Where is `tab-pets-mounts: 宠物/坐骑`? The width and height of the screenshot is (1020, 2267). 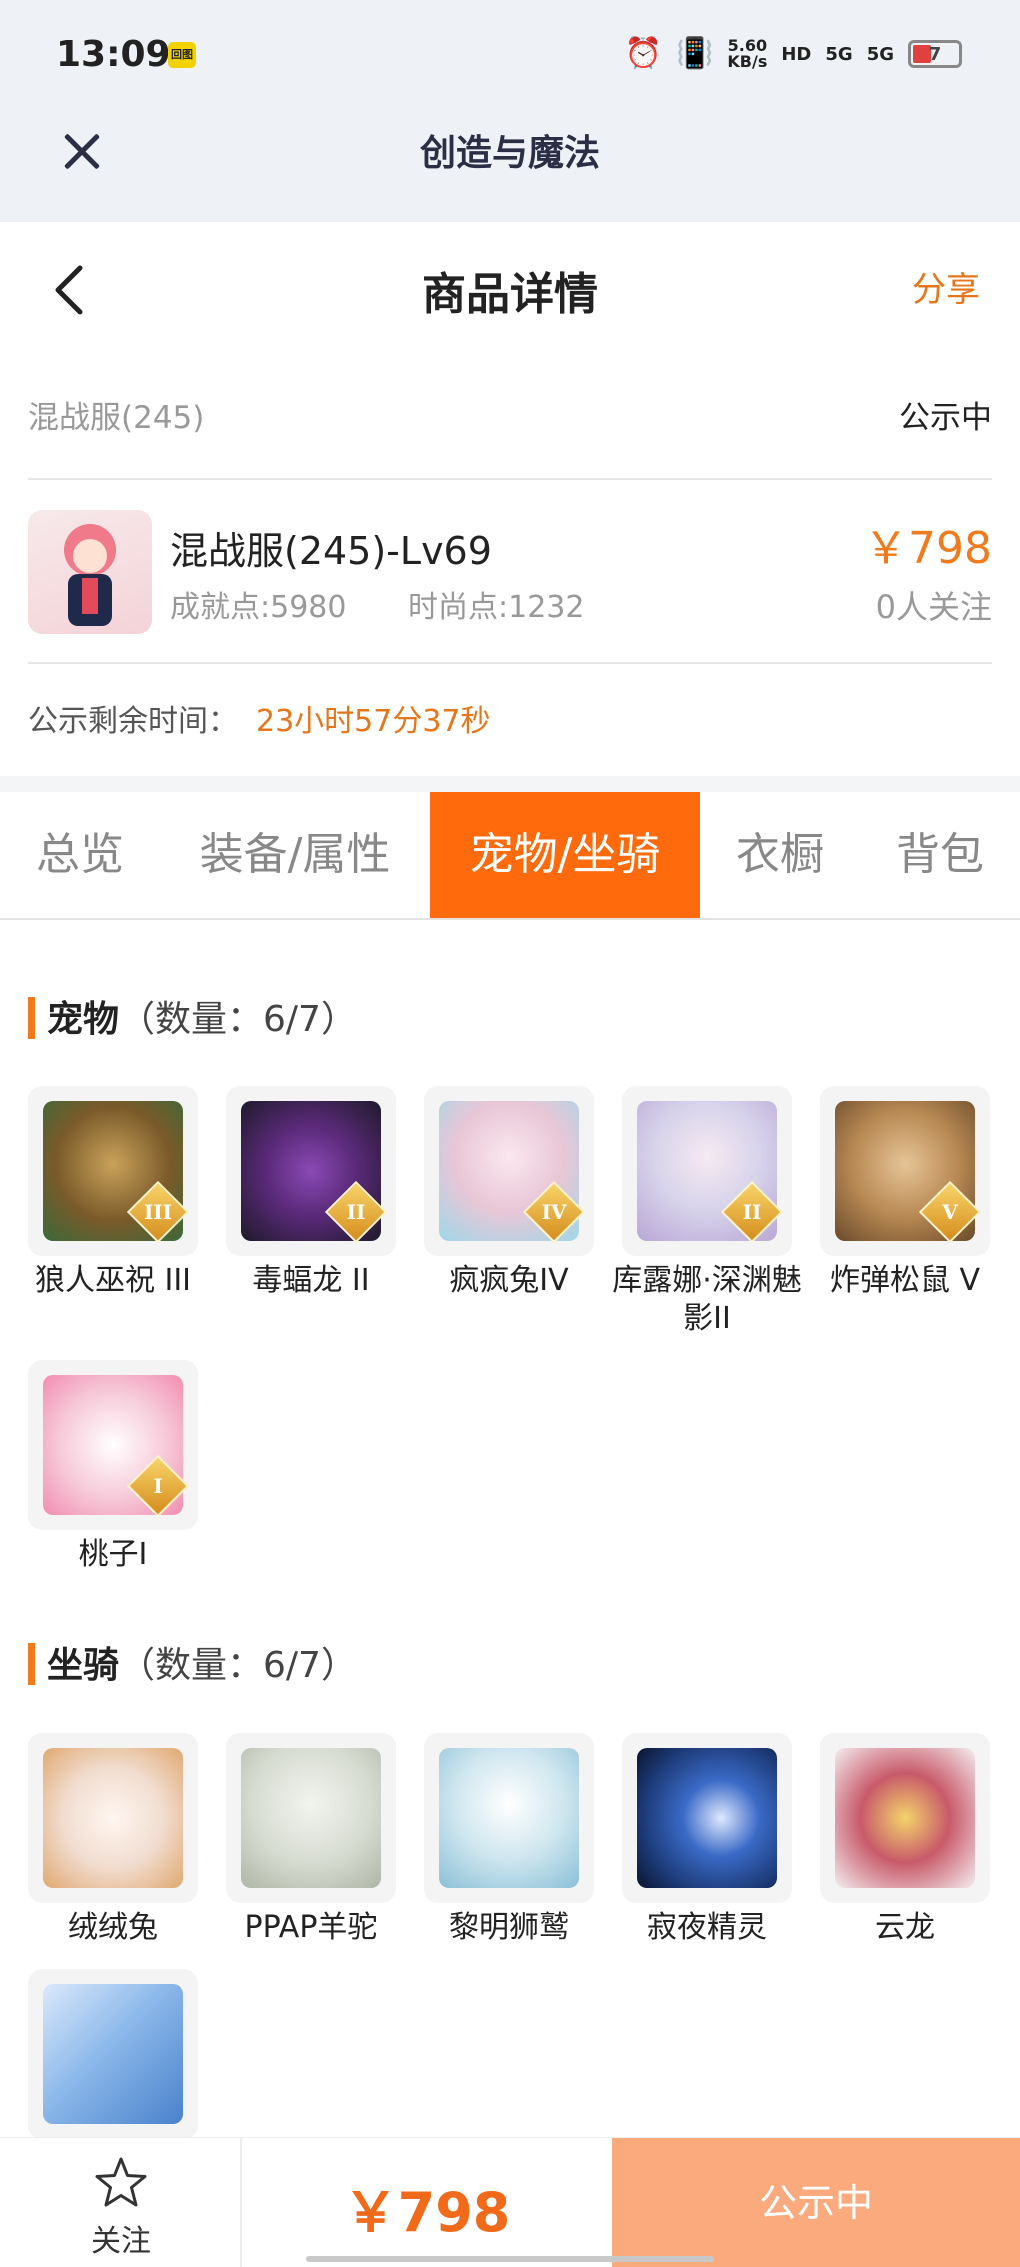
tab-pets-mounts: 宠物/坐骑 is located at coordinates (565, 855).